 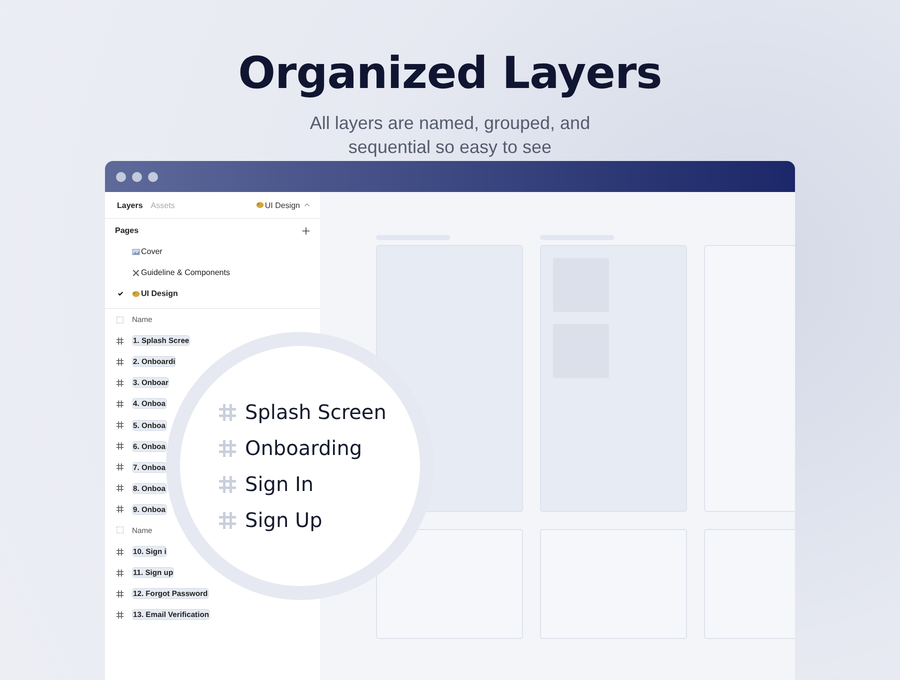 I want to click on page-name: UI Design, so click(x=282, y=205).